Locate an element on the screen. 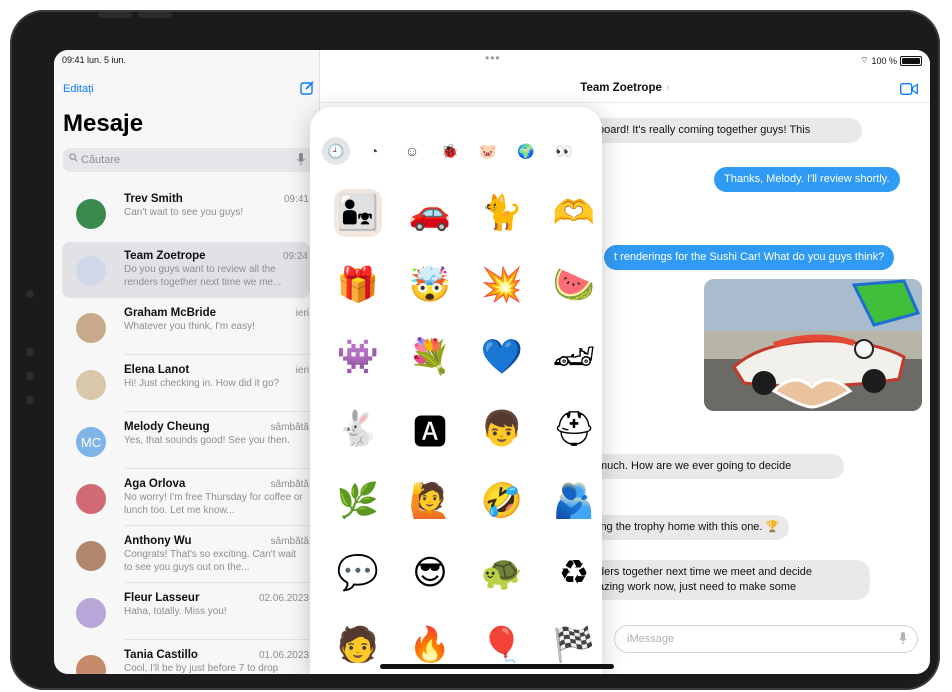 This screenshot has width=952, height=692. go-text-sticker: 💬 is located at coordinates (358, 573).